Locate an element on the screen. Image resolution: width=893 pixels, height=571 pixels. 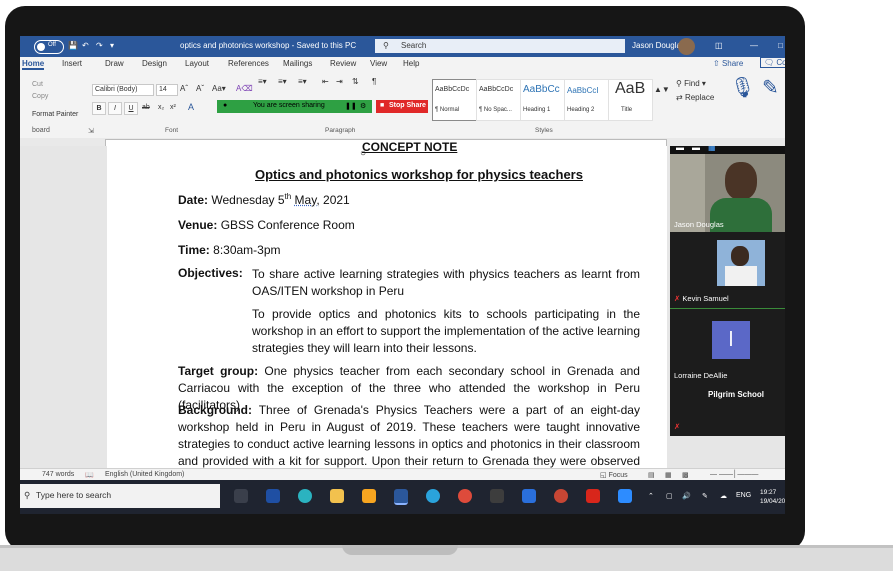
edge-icon is located at coordinates (305, 496).